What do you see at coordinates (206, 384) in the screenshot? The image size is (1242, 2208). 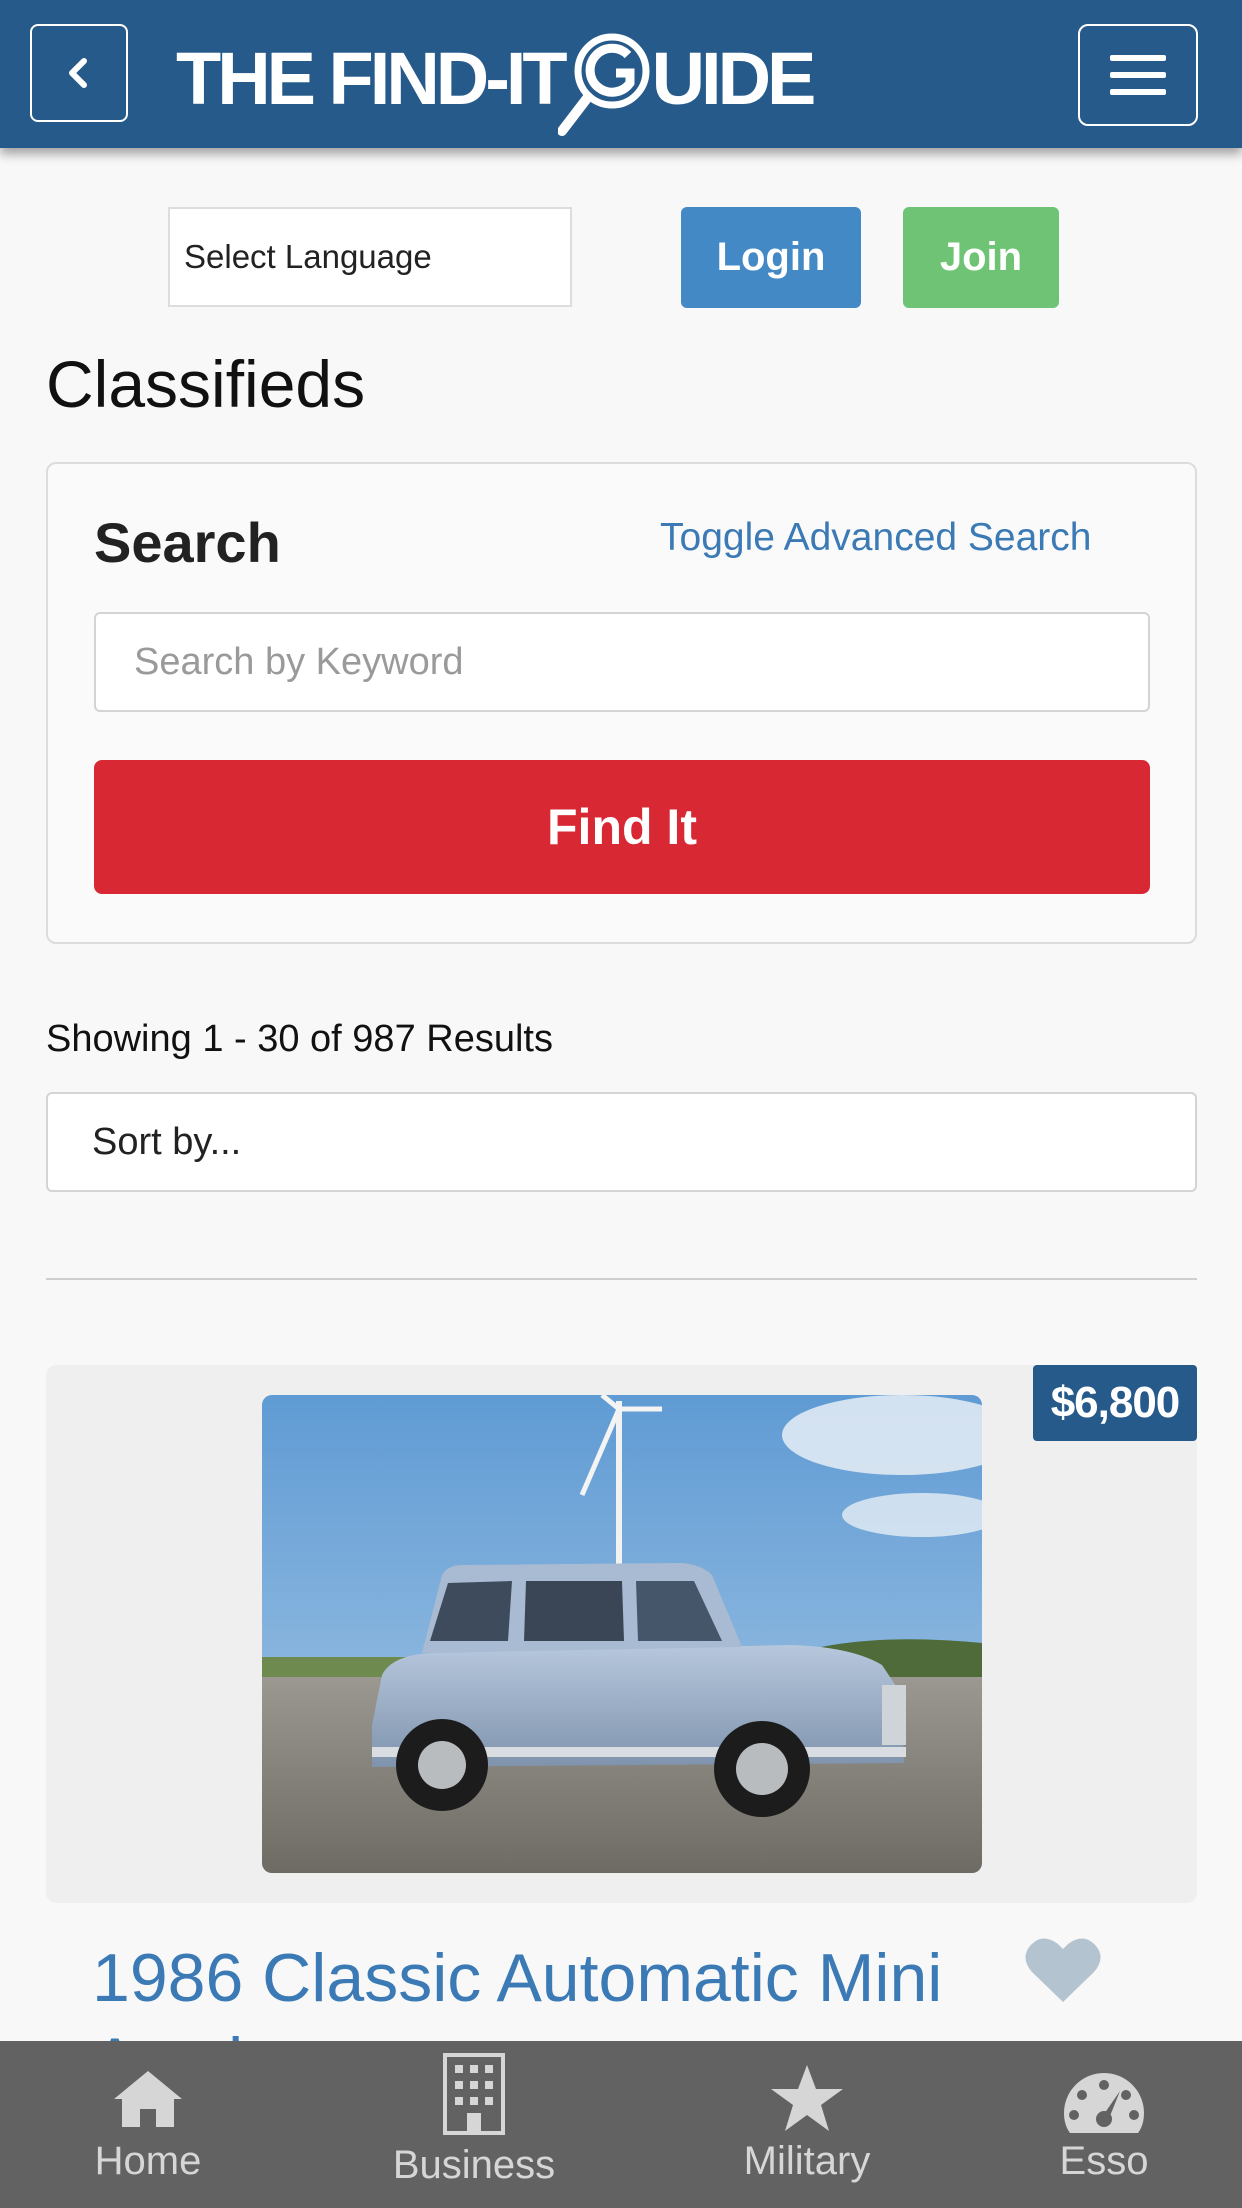 I see `page-title: Classifieds` at bounding box center [206, 384].